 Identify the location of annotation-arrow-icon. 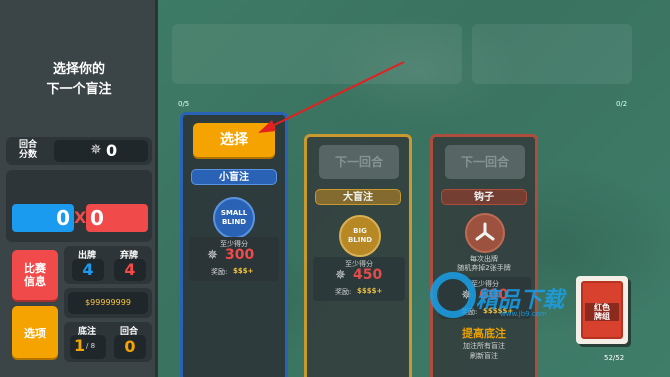
(331, 97).